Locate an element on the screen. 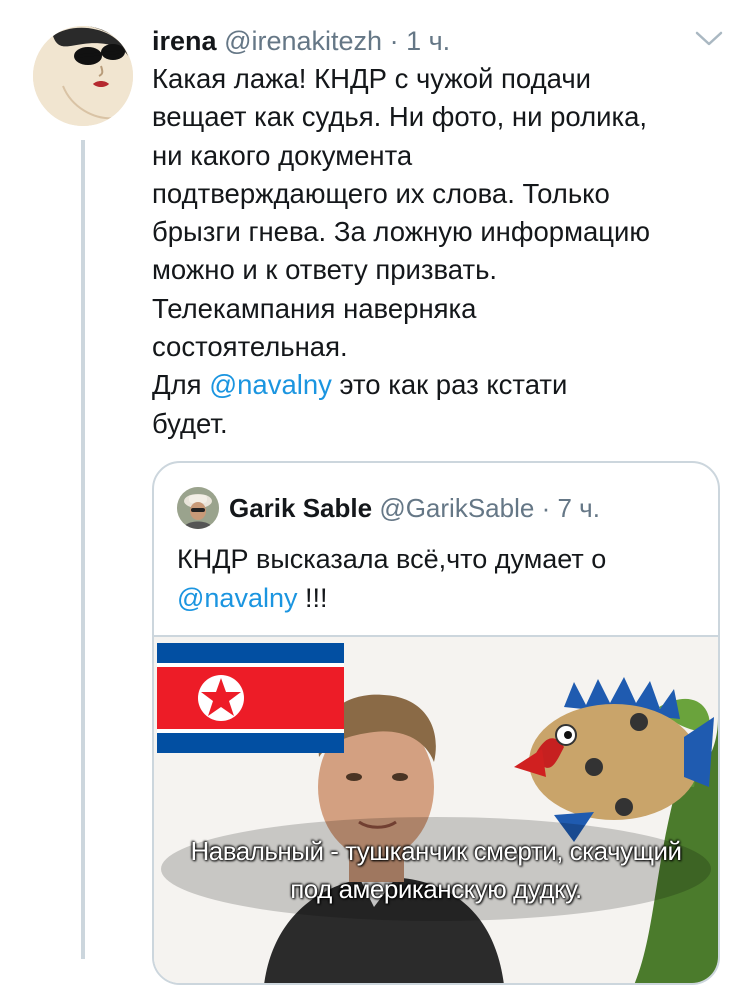 The image size is (750, 985). avatar is located at coordinates (83, 76).